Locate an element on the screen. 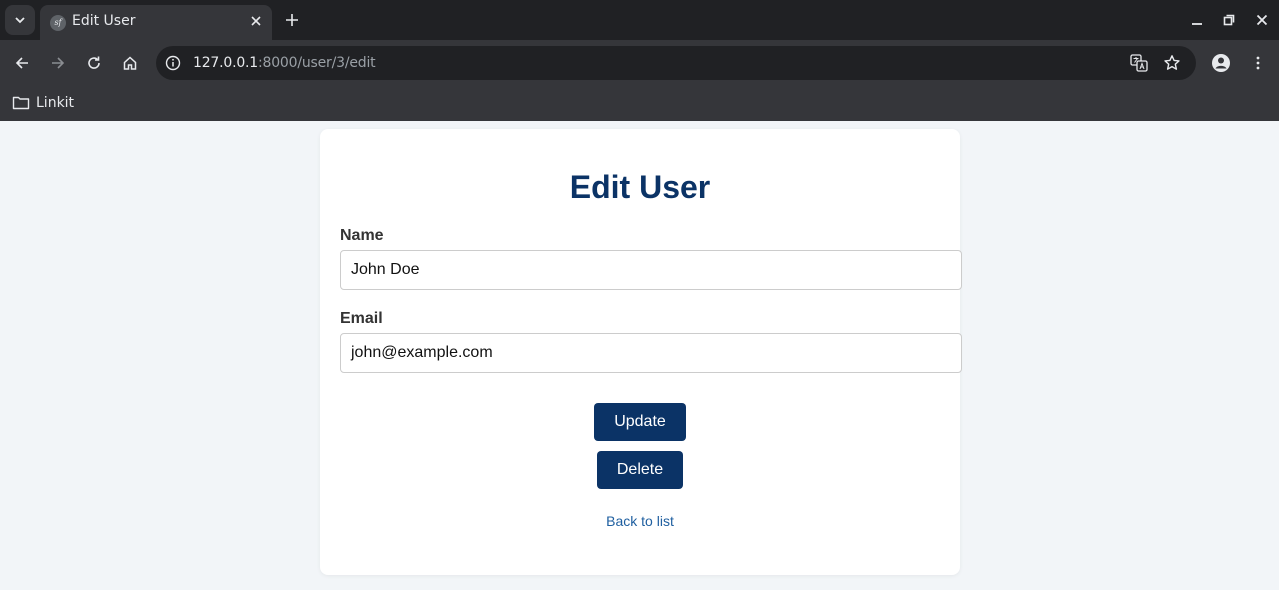  bookmarks-bar: Linkit is located at coordinates (639, 103).